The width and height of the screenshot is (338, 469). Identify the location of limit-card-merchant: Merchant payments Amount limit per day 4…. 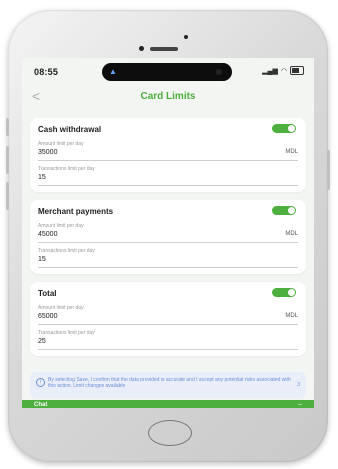
(168, 237).